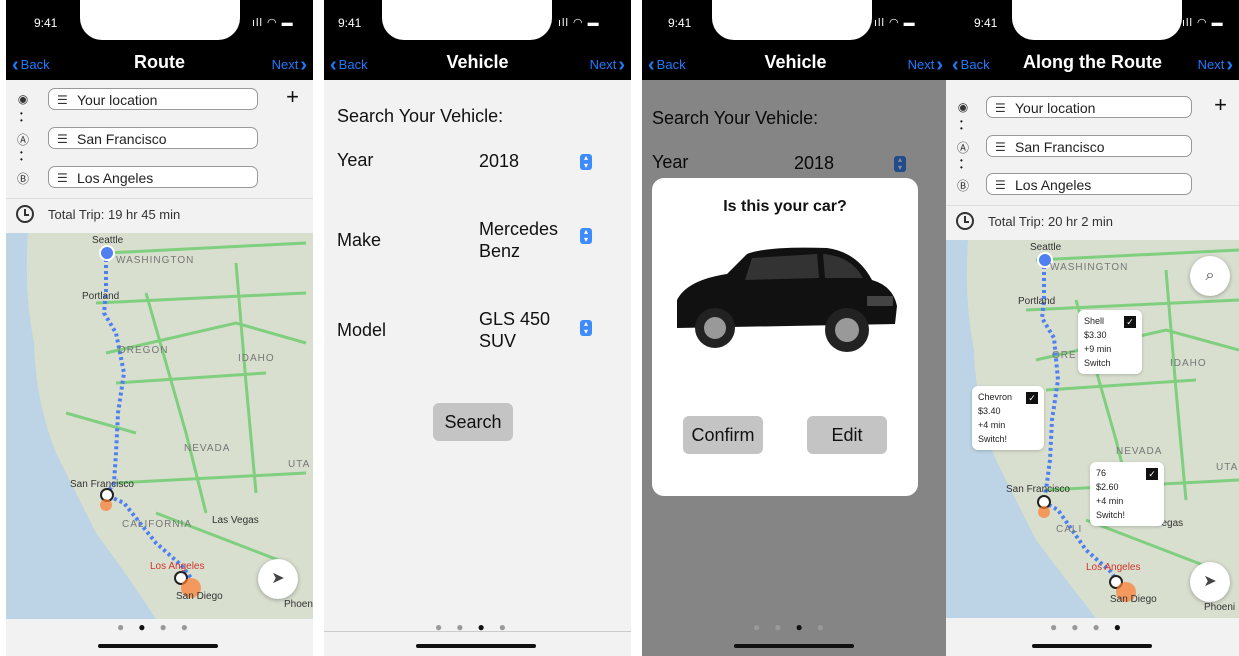 Image resolution: width=1239 pixels, height=656 pixels. I want to click on map-label-oregon: OREGON, so click(143, 350).